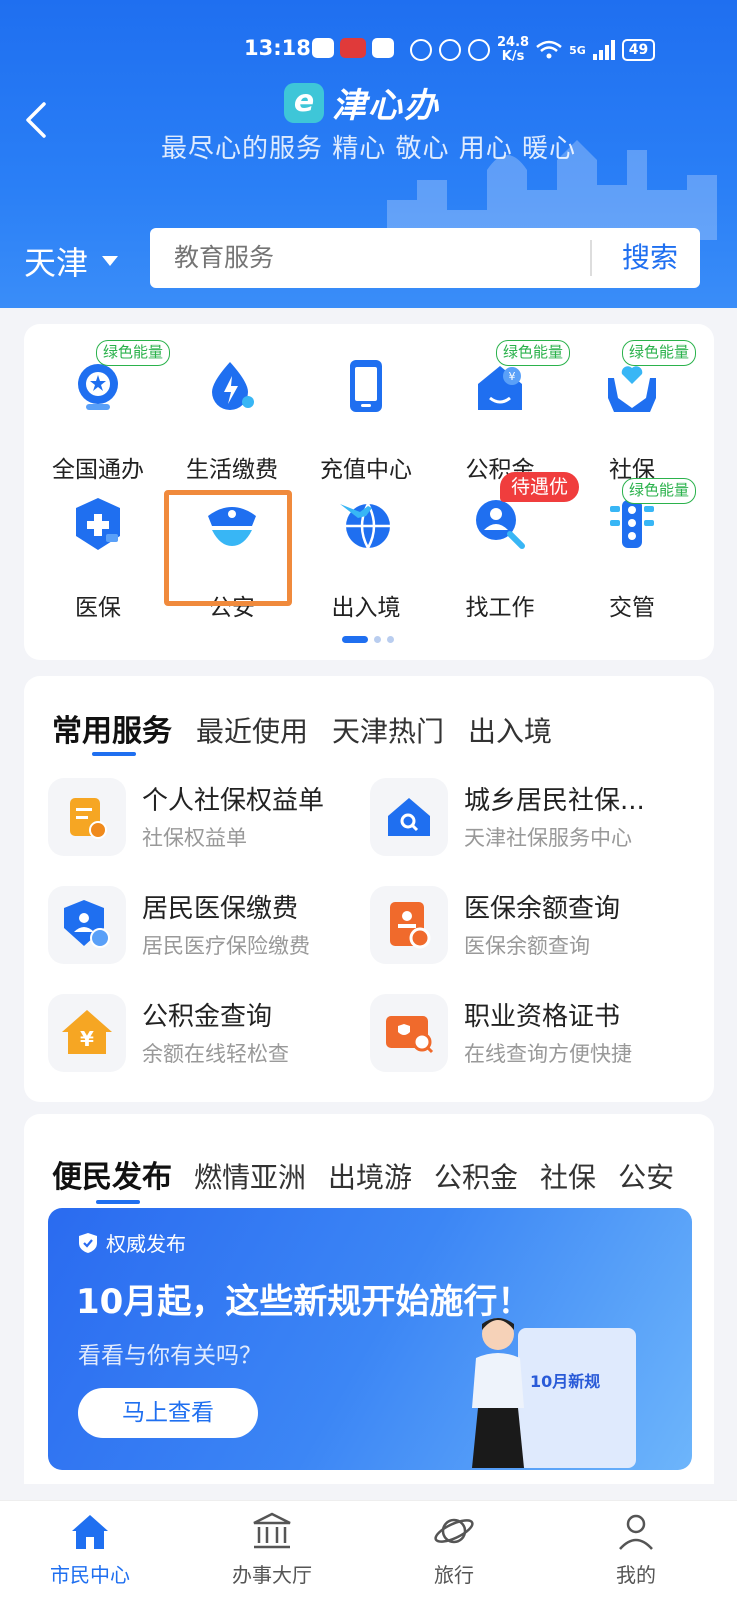 This screenshot has width=737, height=1600. What do you see at coordinates (112, 728) in the screenshot?
I see `tab-common-services: 常用服务` at bounding box center [112, 728].